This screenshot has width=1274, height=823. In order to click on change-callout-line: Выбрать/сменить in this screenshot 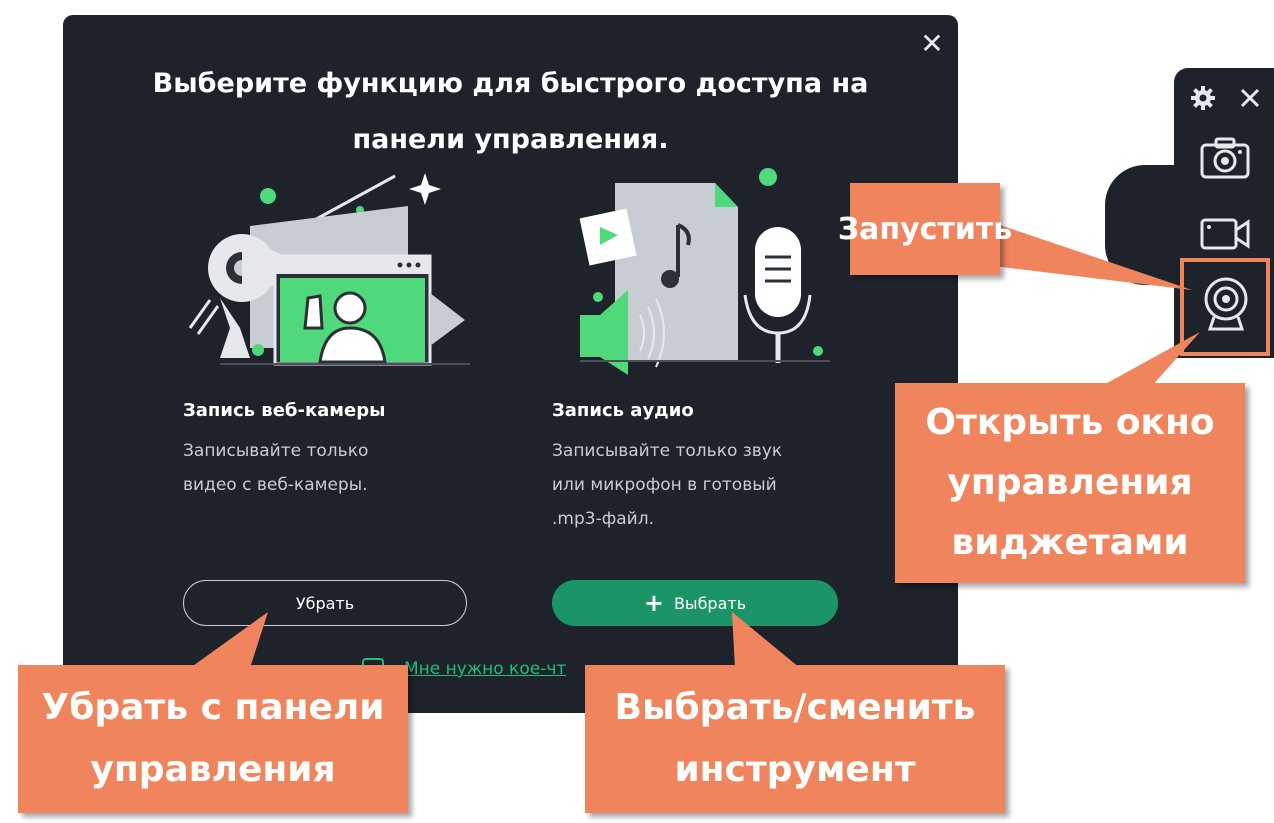, I will do `click(795, 707)`.